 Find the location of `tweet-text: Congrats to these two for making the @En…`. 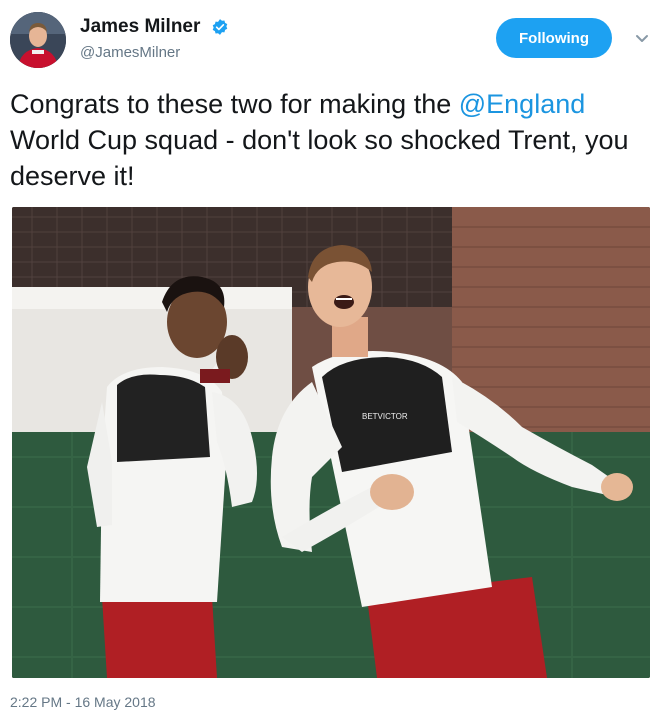

tweet-text: Congrats to these two for making the @En… is located at coordinates (330, 140).